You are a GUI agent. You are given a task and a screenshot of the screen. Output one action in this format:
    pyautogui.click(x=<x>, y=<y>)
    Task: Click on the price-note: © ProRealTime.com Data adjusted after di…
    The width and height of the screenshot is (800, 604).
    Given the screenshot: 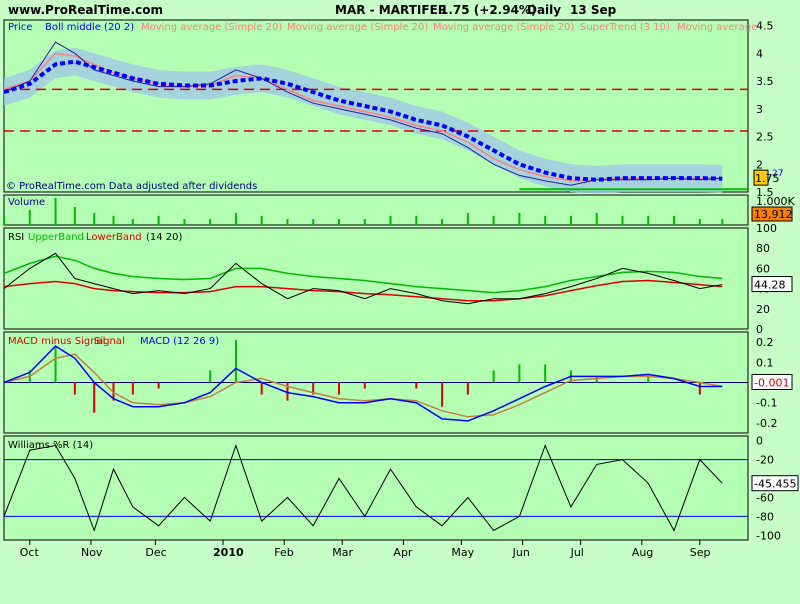 What is the action you would take?
    pyautogui.click(x=131, y=186)
    